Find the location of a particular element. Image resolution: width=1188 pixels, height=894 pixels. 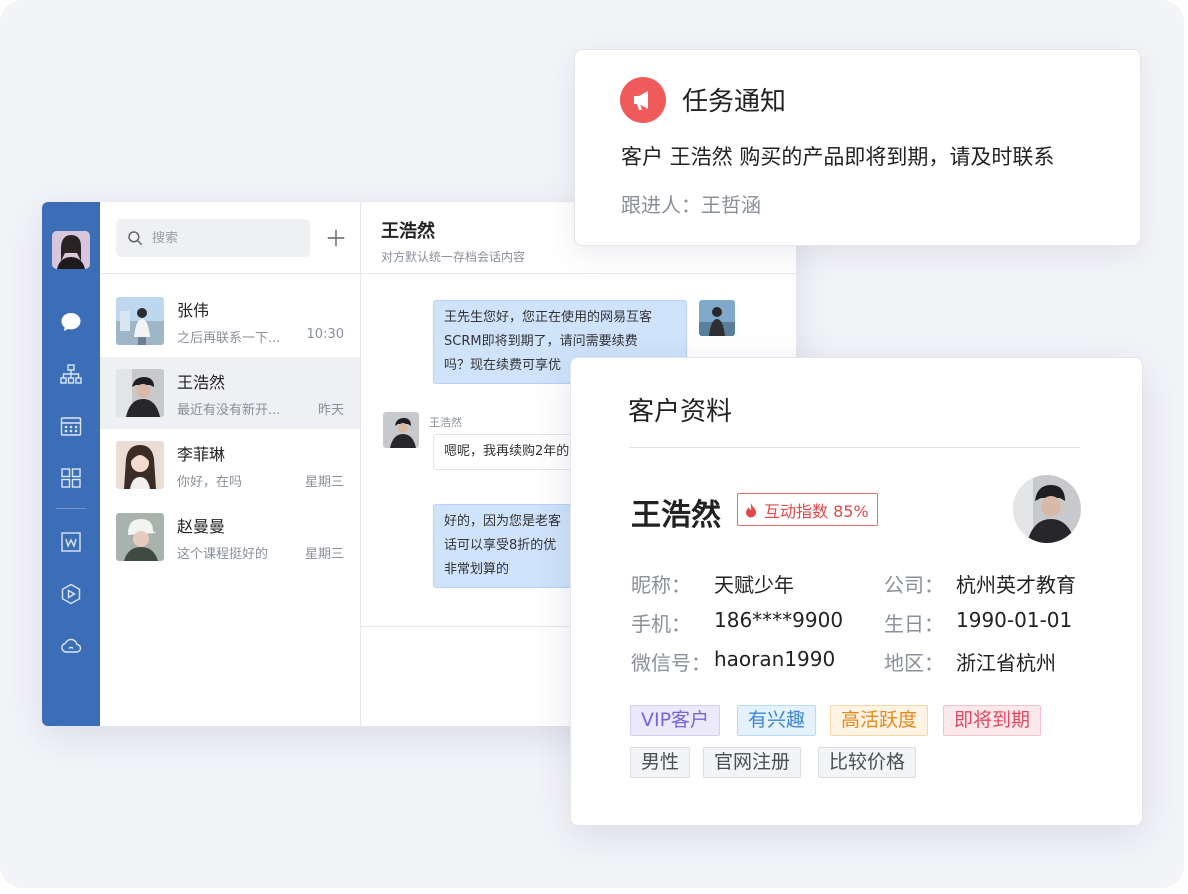

conversation-item: 李菲琳 你好，在吗 星期三 is located at coordinates (230, 465).